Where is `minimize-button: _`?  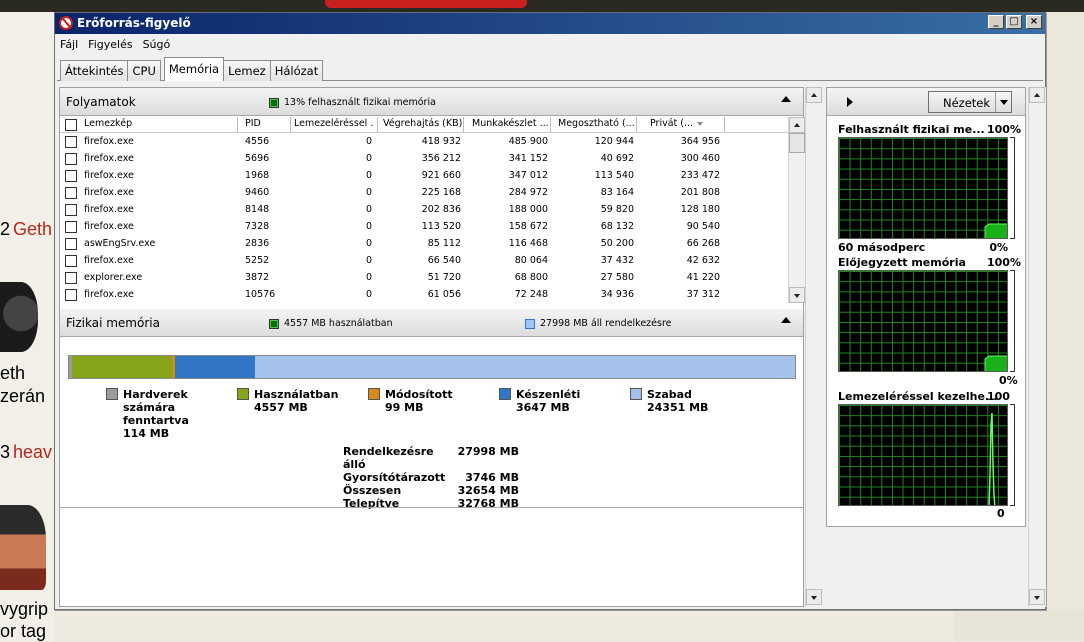 minimize-button: _ is located at coordinates (996, 22).